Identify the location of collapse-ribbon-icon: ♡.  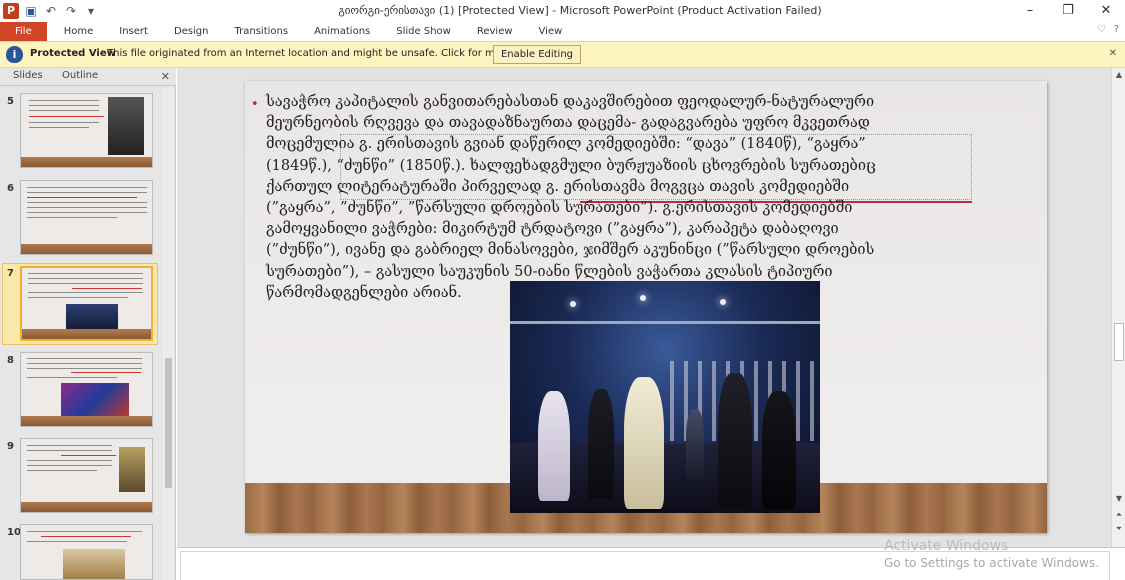
(1101, 29).